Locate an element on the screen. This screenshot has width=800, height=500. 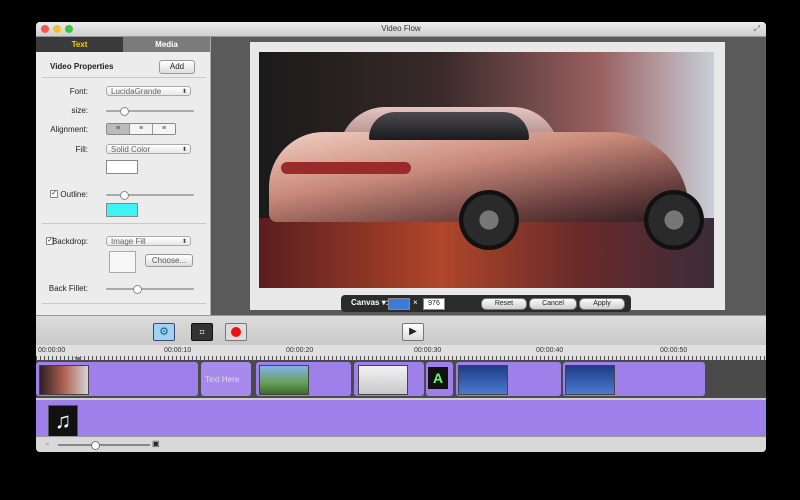
car-window is located at coordinates (449, 126).